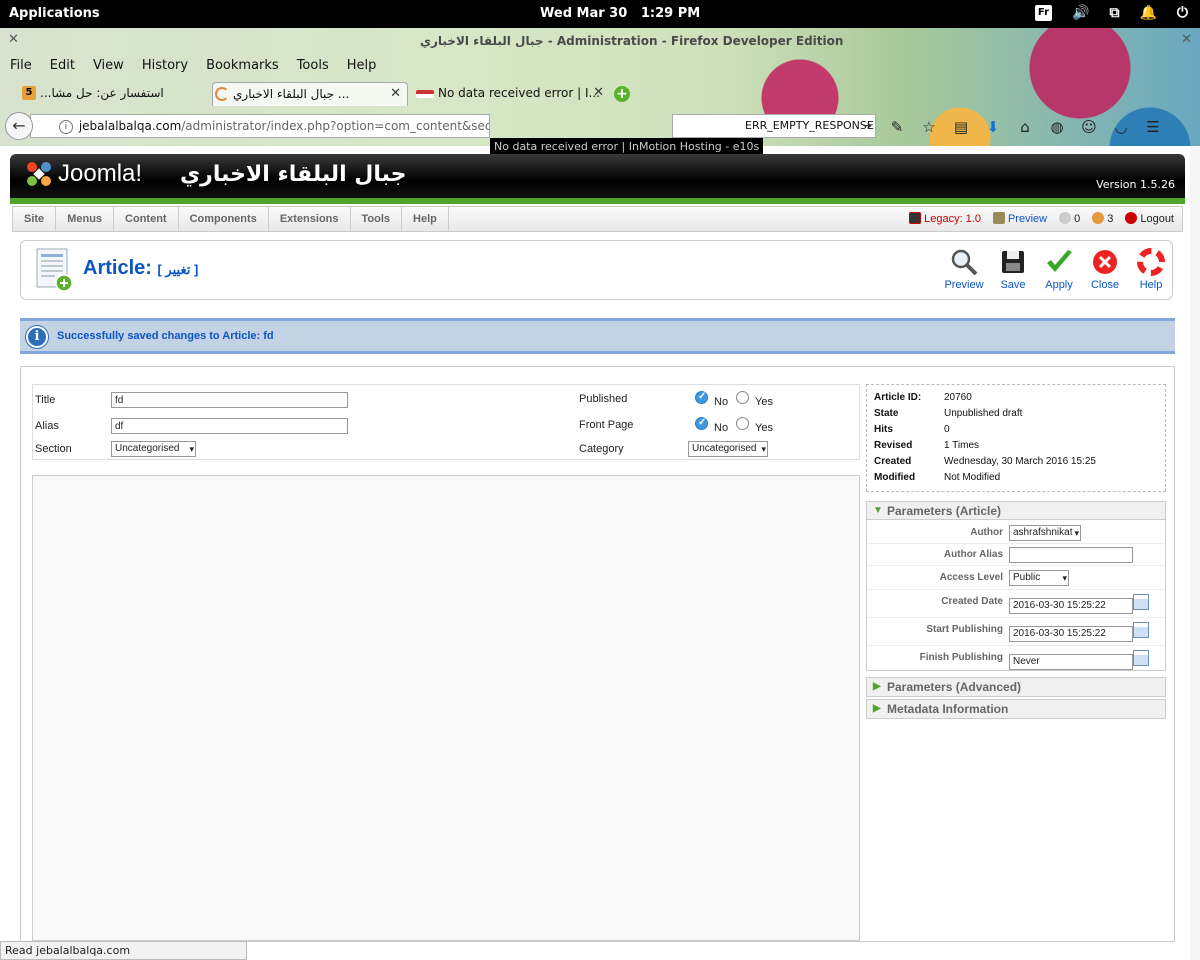 The image size is (1200, 960). Describe the element at coordinates (313, 67) in the screenshot. I see `menu-tools: Tools` at that location.